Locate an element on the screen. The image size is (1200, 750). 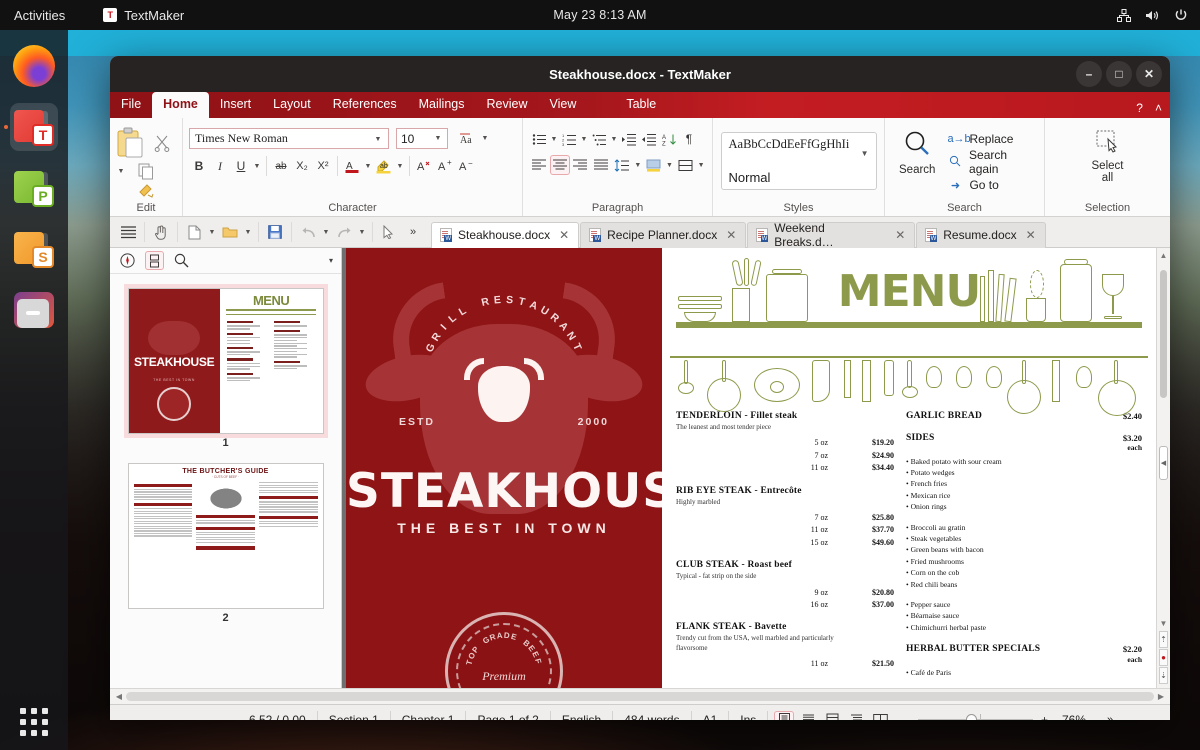
font-color-chevron-down-icon: ▼ is located at coordinates (368, 166).